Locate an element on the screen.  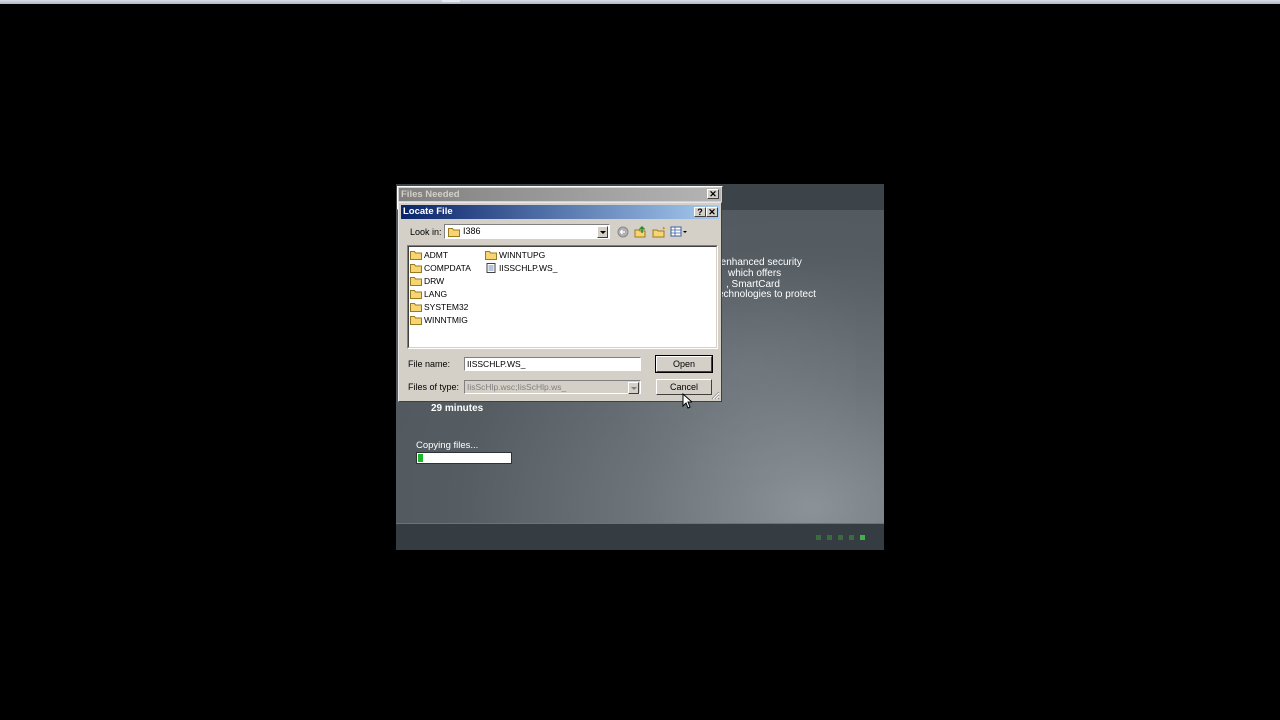
files-needed-title: Files Needed is located at coordinates (430, 194).